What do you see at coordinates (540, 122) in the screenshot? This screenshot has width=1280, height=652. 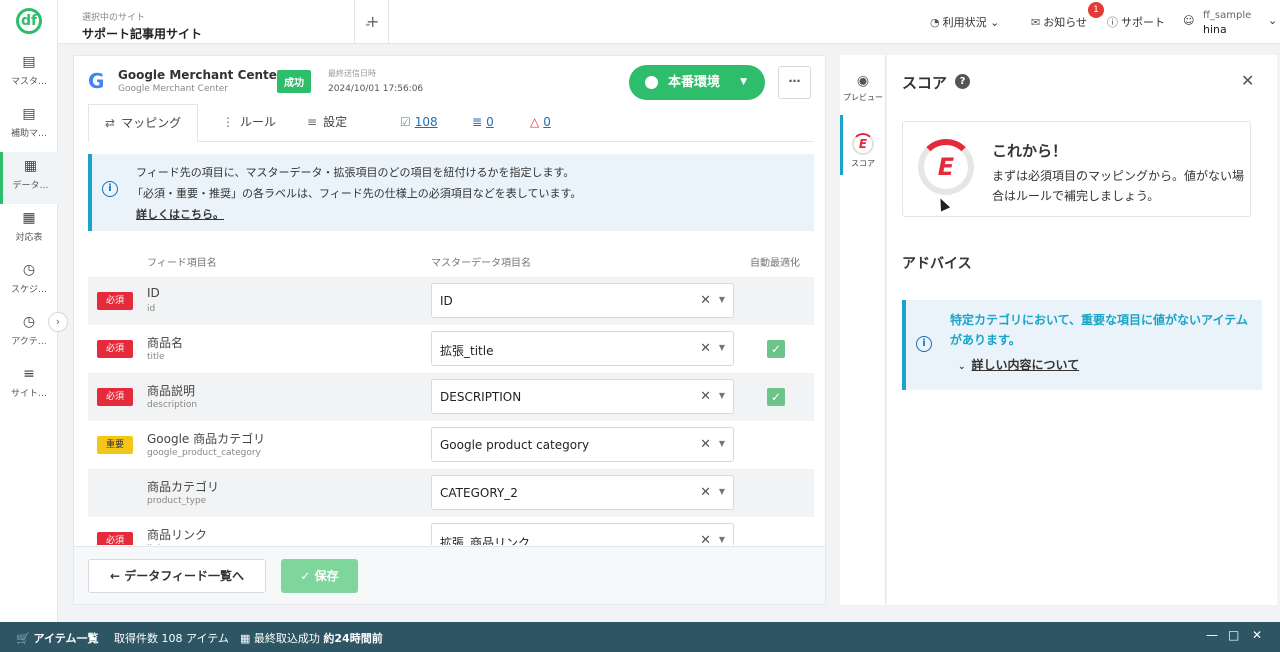 I see `error-items-count: △ 0` at bounding box center [540, 122].